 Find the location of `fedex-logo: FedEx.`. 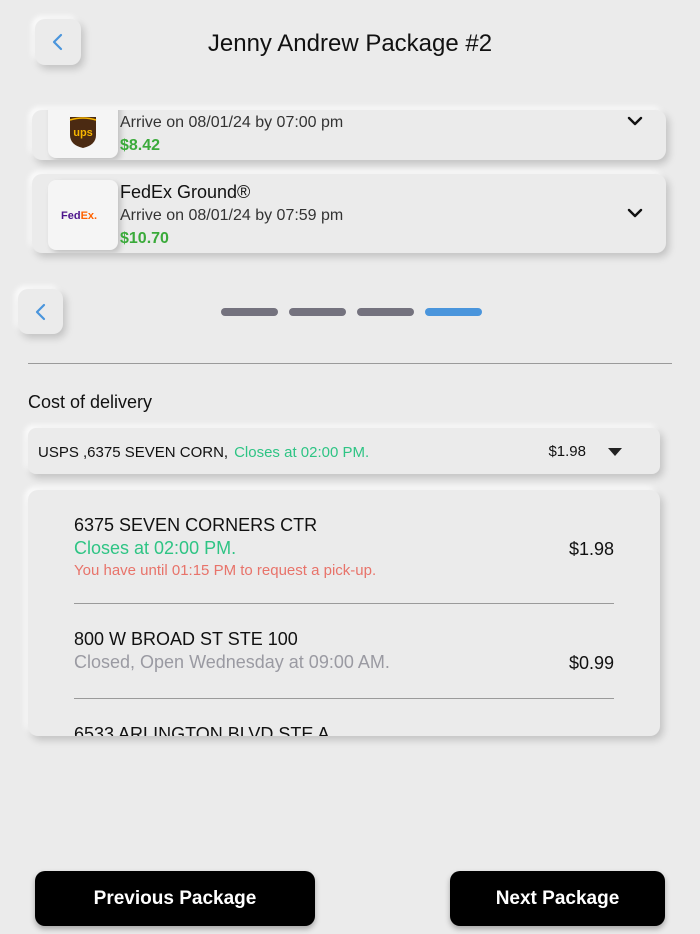

fedex-logo: FedEx. is located at coordinates (83, 215).